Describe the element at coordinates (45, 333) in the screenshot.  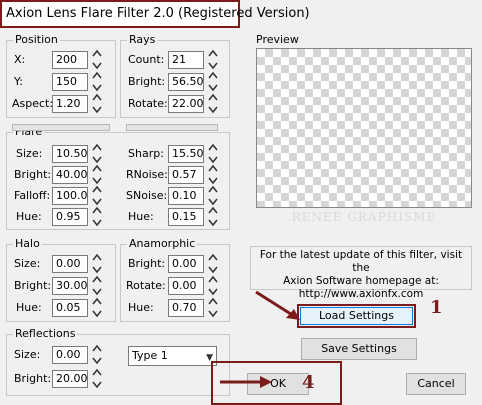
I see `reflections-legend: Reflections` at that location.